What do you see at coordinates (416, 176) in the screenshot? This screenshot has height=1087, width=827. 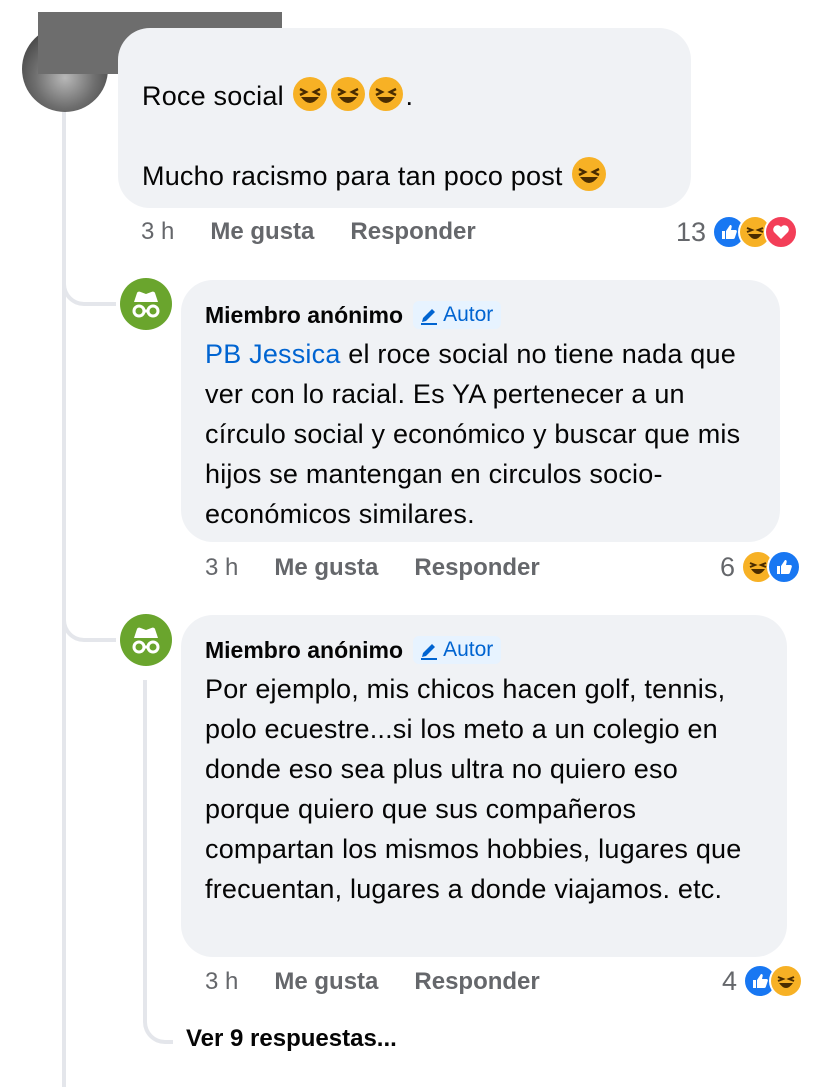 I see `comment-text: Mucho racismo para tan poco post` at bounding box center [416, 176].